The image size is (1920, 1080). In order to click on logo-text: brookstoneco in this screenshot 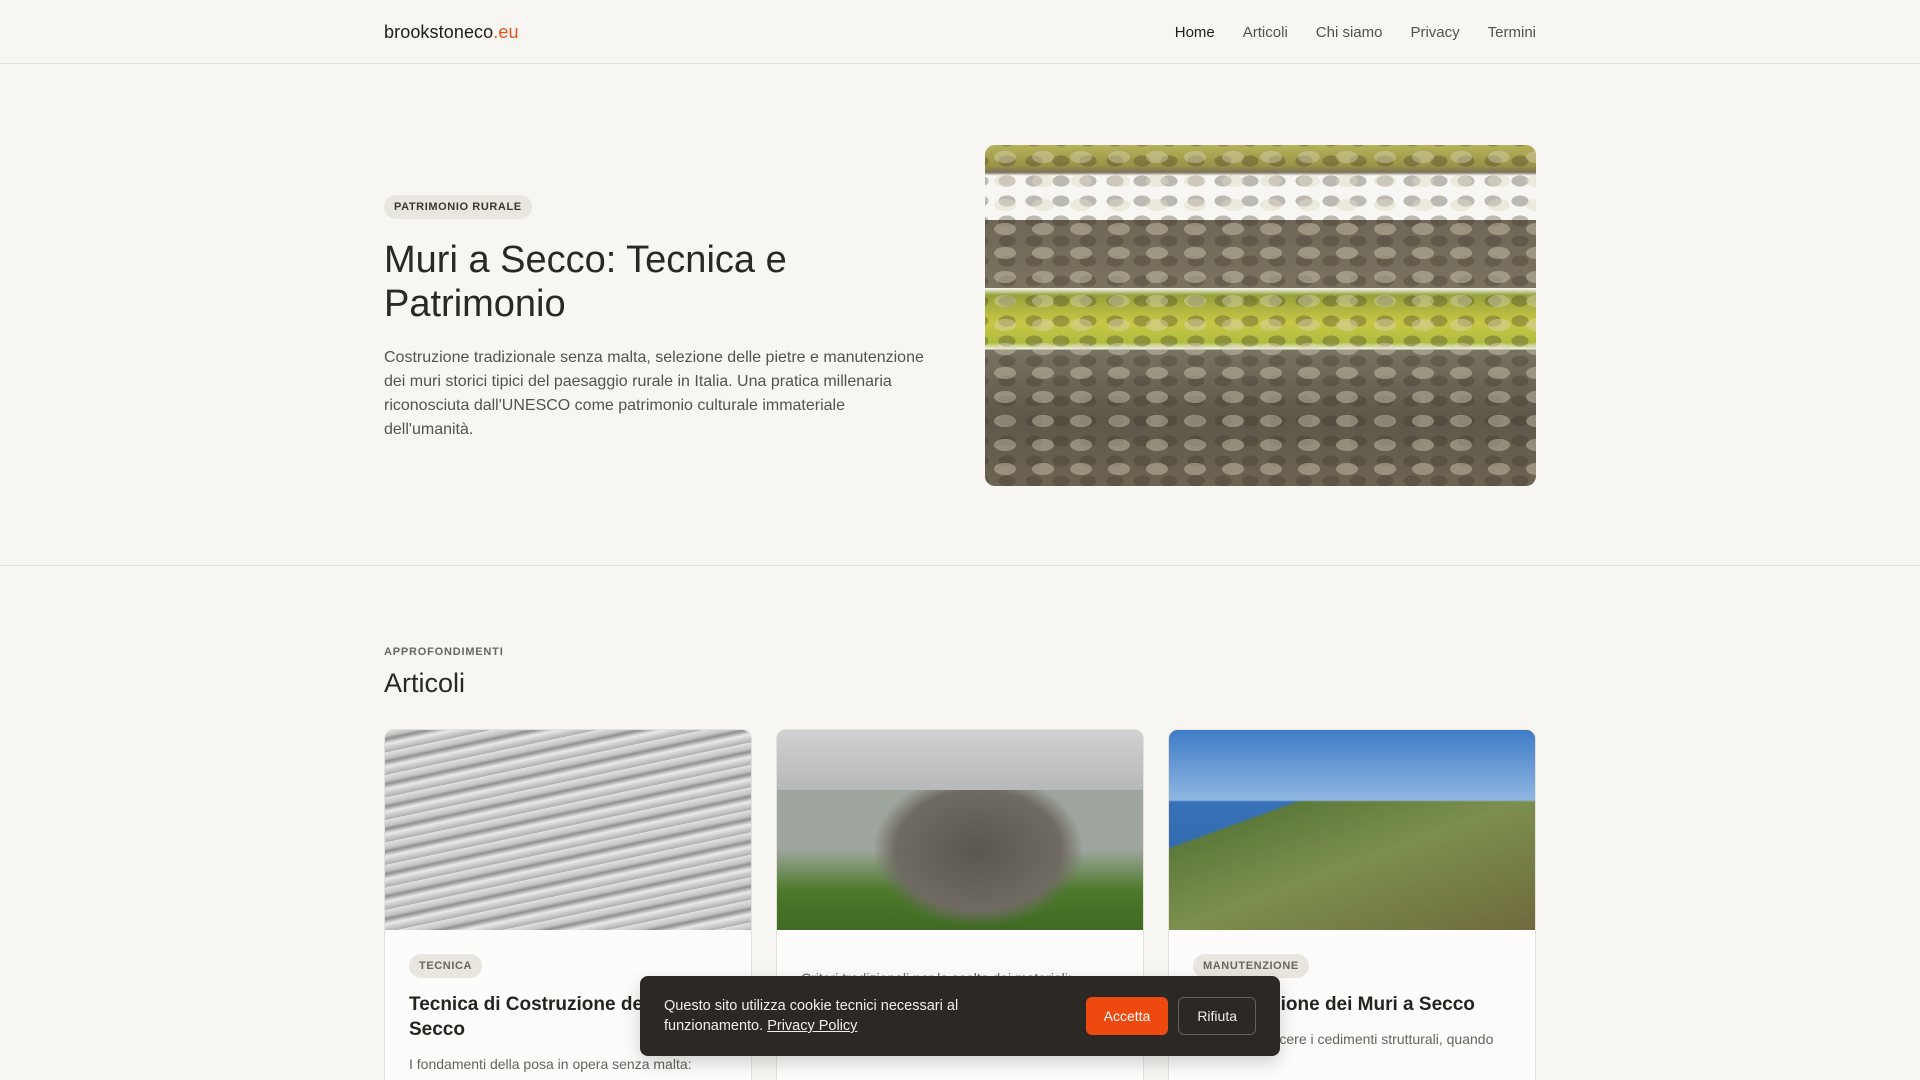, I will do `click(439, 31)`.